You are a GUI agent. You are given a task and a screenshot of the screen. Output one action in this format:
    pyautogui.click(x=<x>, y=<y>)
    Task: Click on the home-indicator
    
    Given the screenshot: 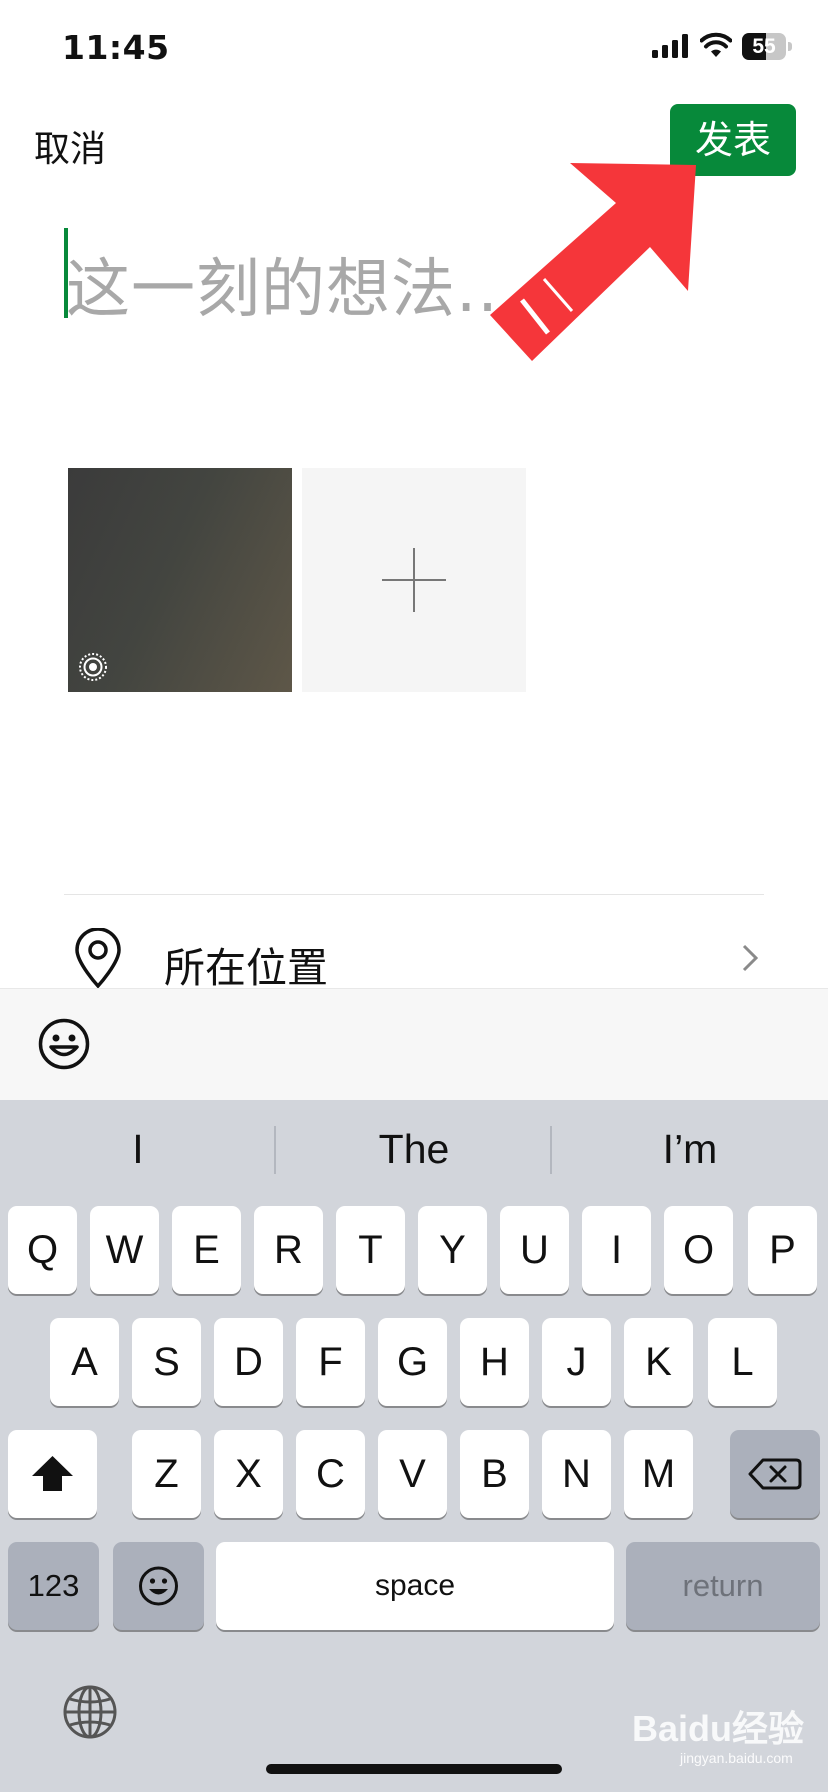 What is the action you would take?
    pyautogui.click(x=414, y=1769)
    